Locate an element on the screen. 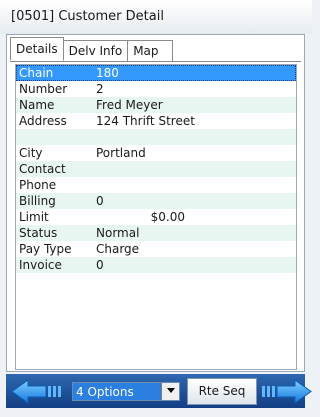 The height and width of the screenshot is (417, 320). detail-row-contact: Contact is located at coordinates (156, 169).